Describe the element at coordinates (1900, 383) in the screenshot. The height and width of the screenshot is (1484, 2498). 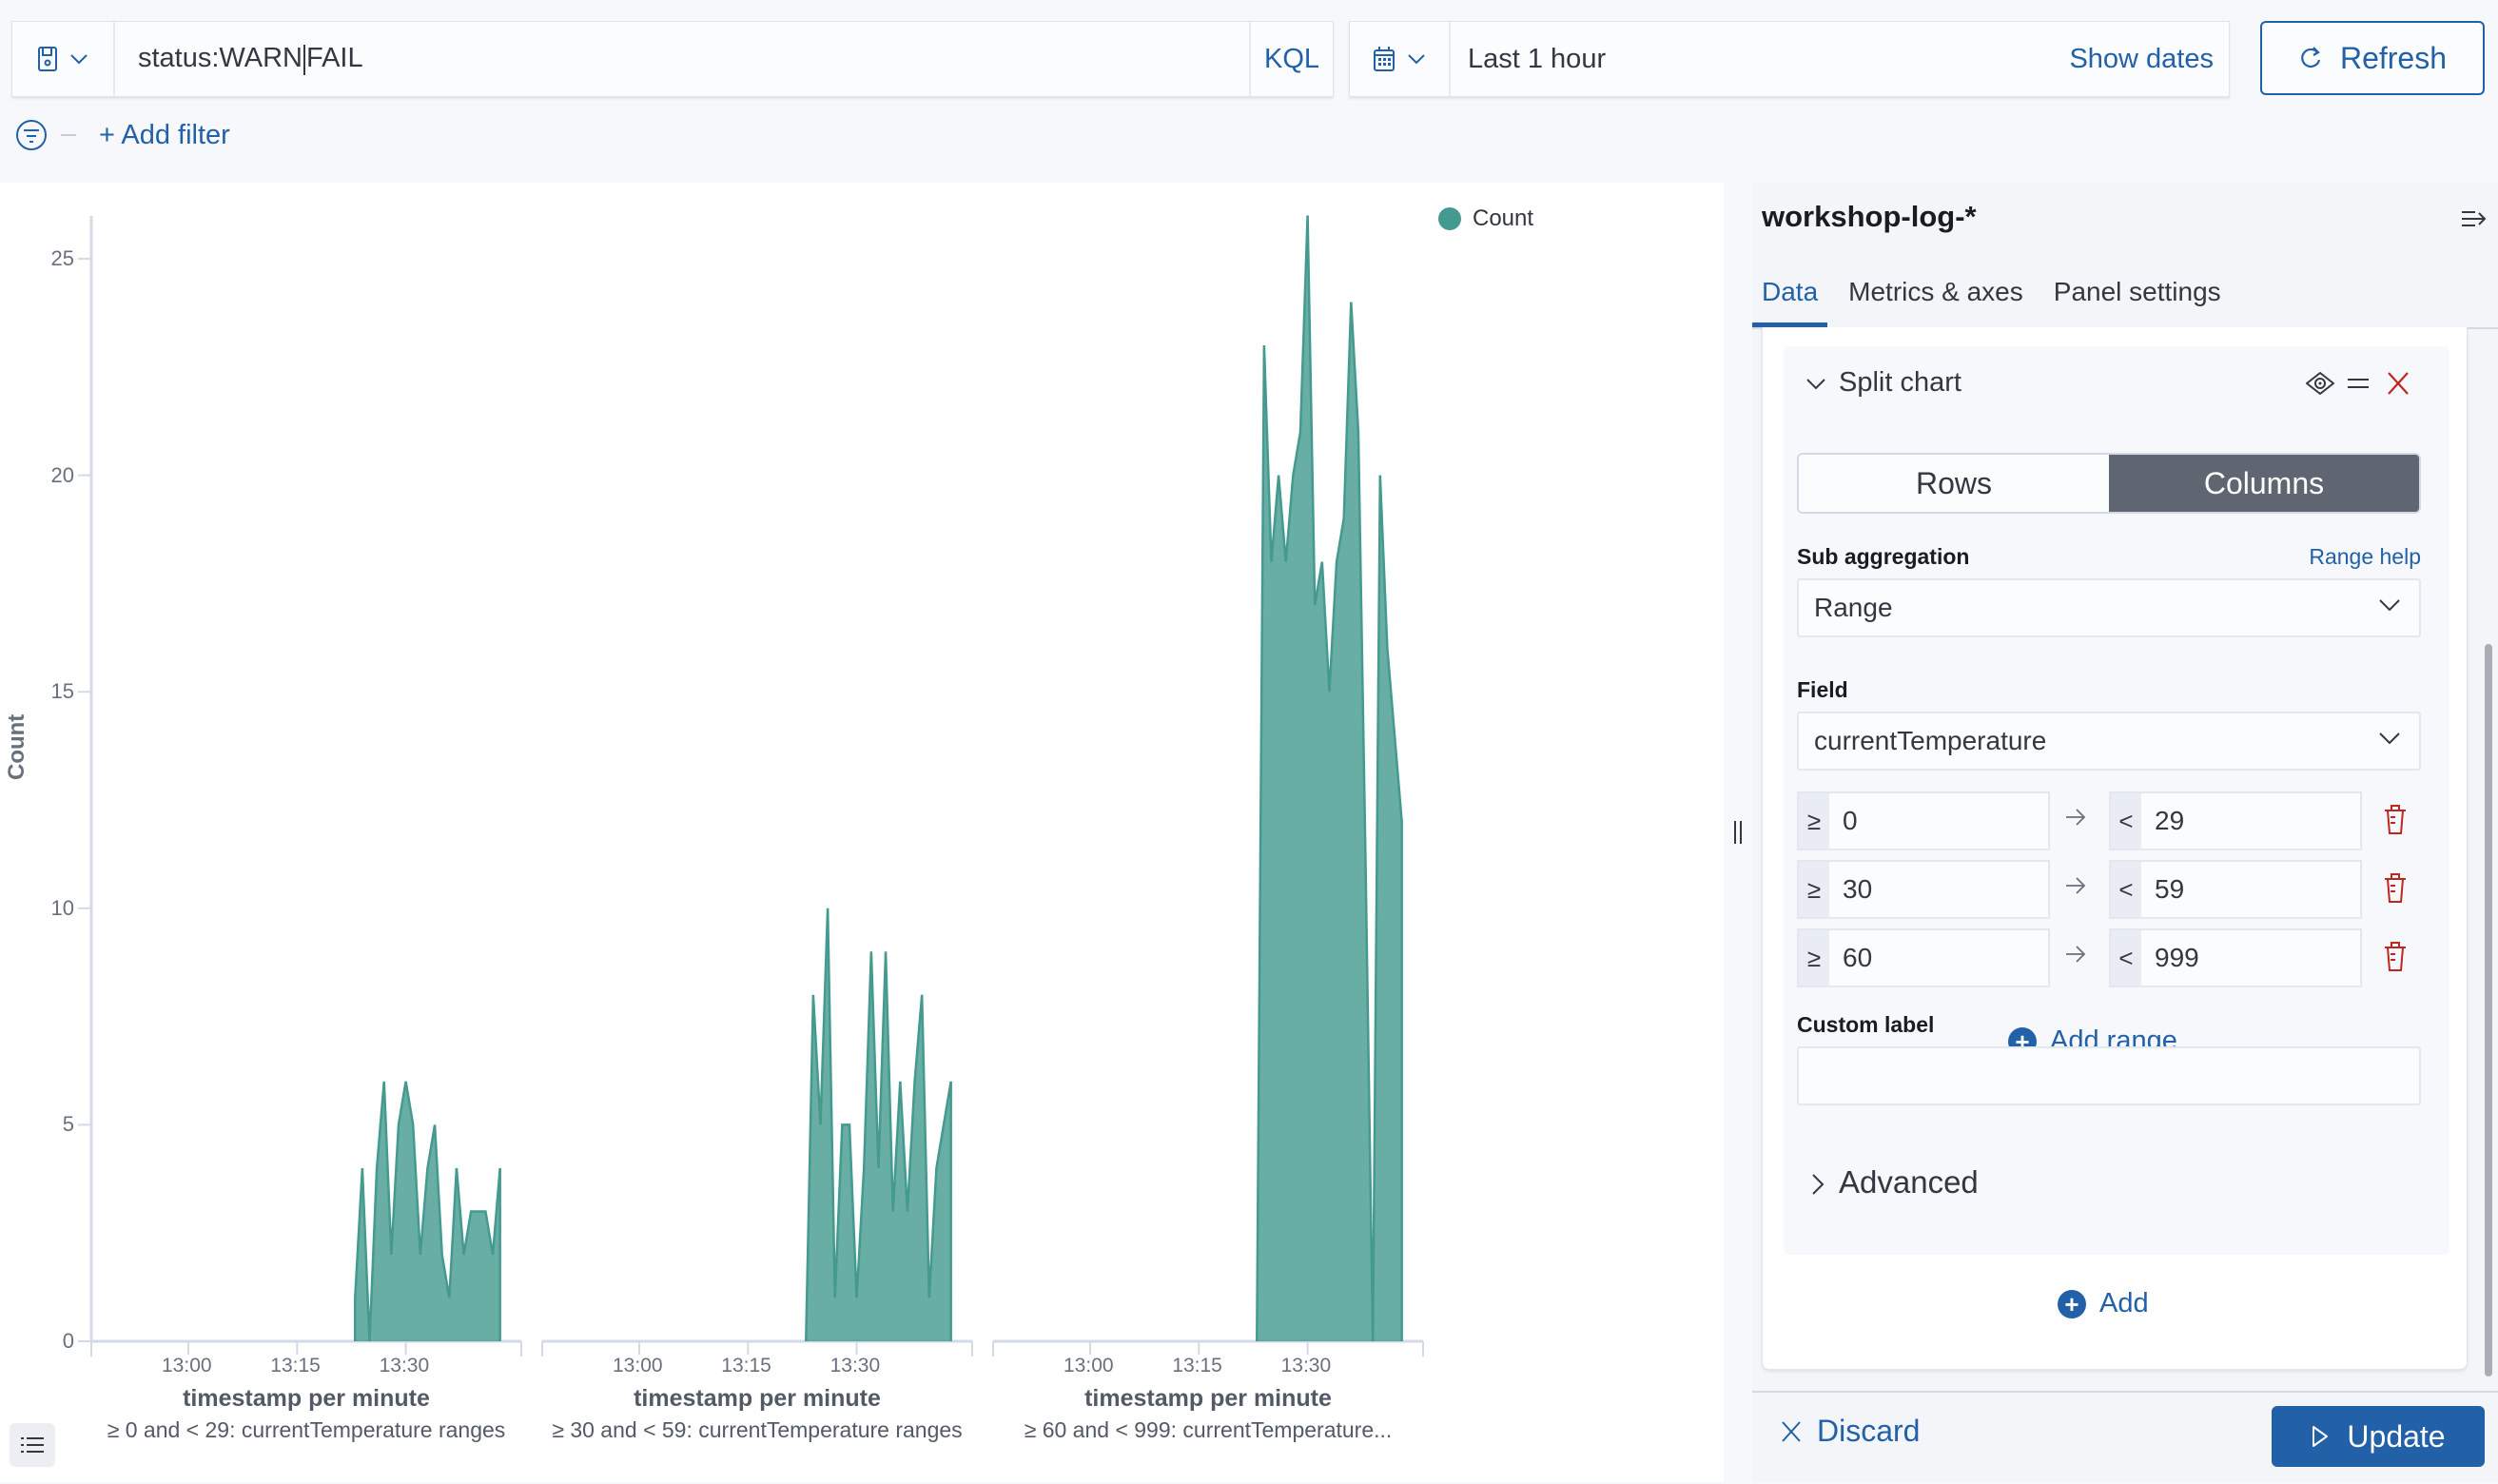
I see `split-chart-title: Split chart` at that location.